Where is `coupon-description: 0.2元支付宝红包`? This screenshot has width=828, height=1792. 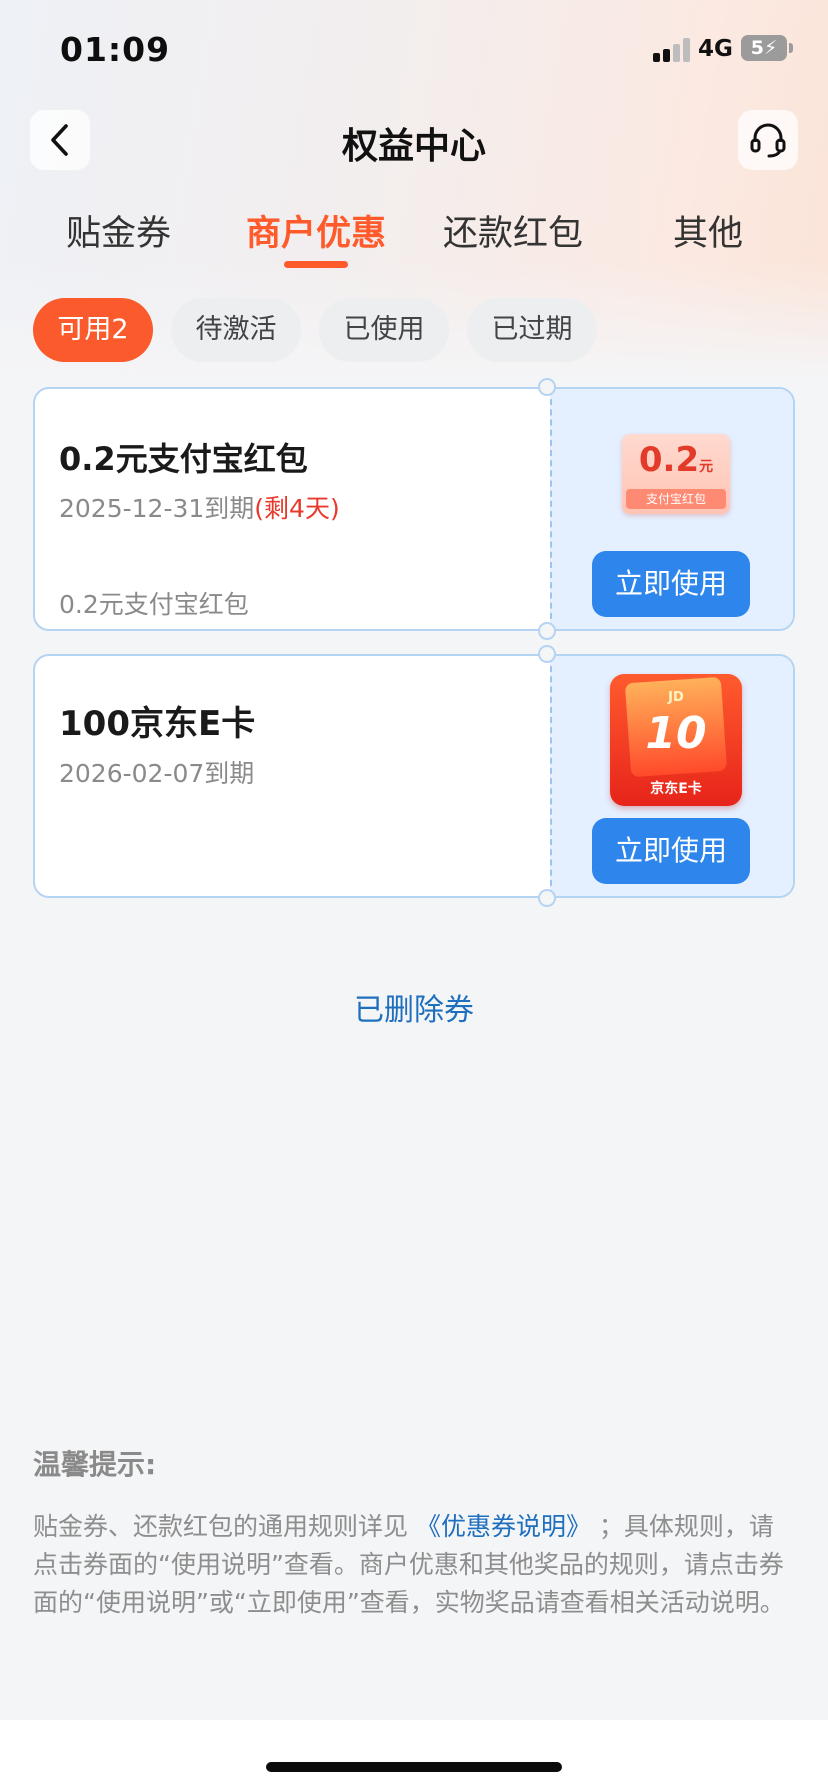
coupon-description: 0.2元支付宝红包 is located at coordinates (154, 604).